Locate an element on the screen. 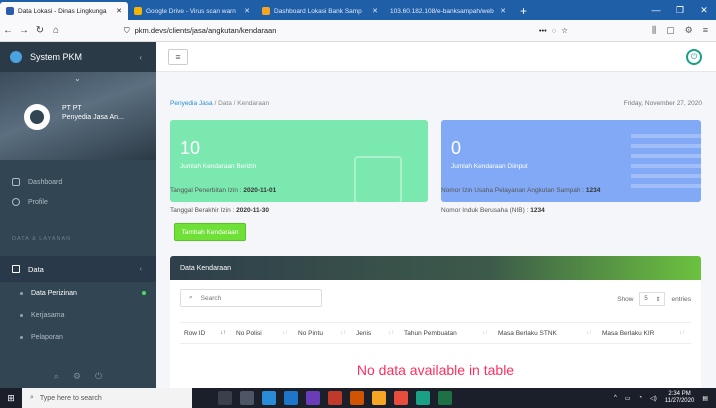 This screenshot has height=408, width=716. menu-icon: ≡ is located at coordinates (705, 30).